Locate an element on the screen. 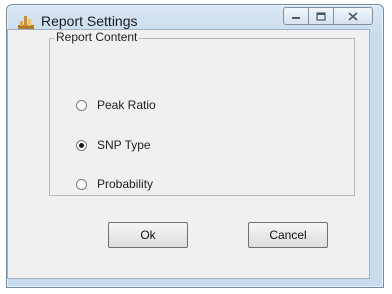 The height and width of the screenshot is (294, 392). radio-peak-ratio is located at coordinates (81, 105).